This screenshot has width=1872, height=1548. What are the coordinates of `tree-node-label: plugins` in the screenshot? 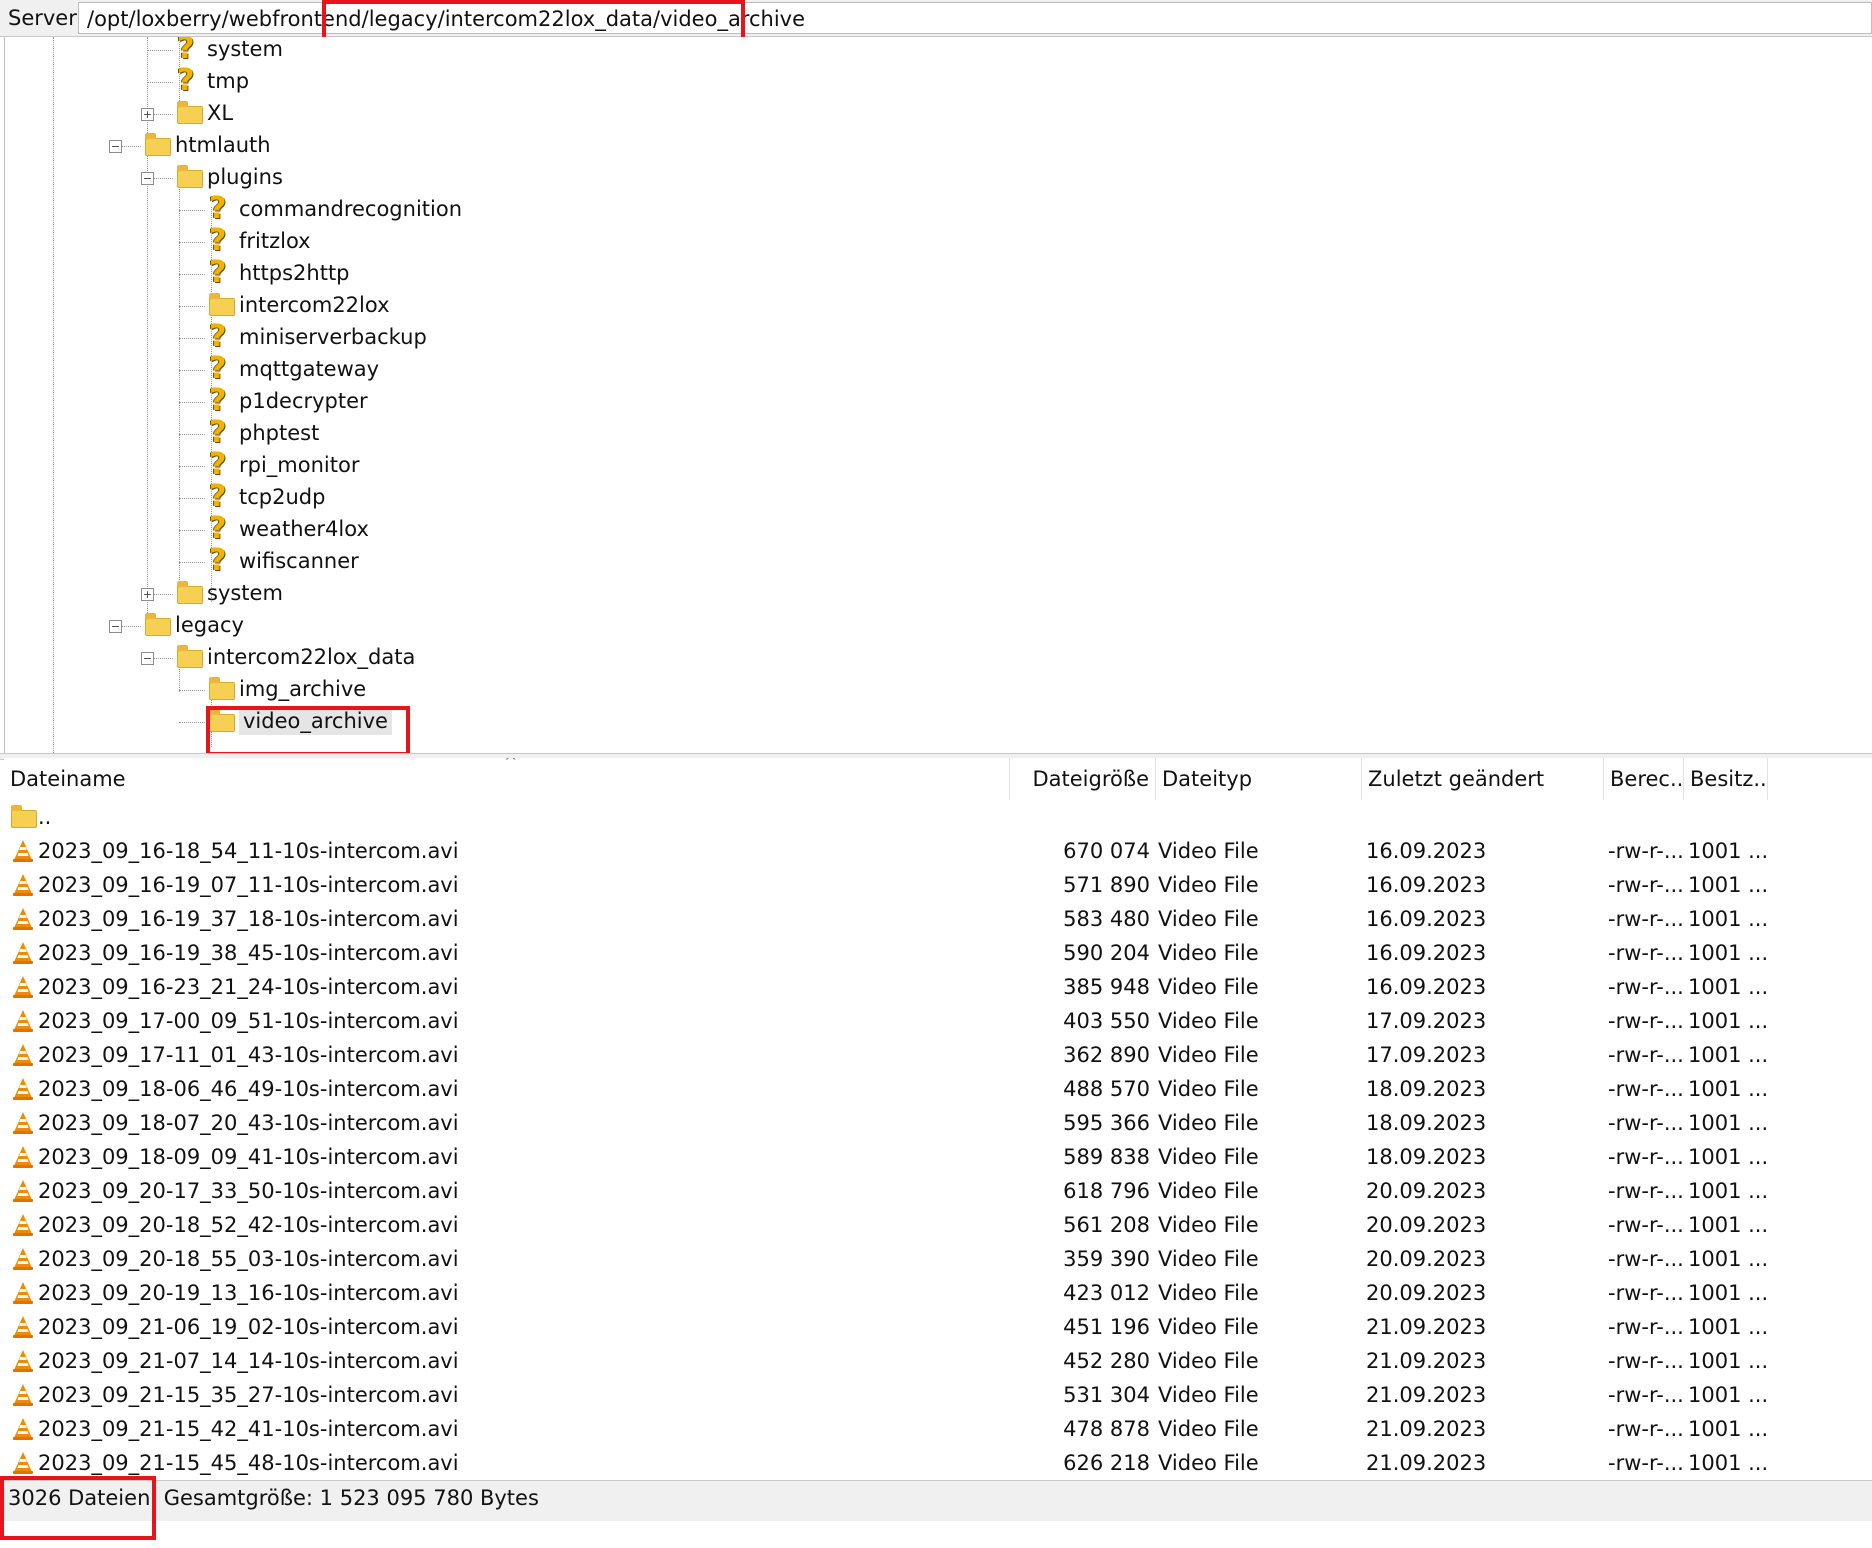 It's located at (245, 177).